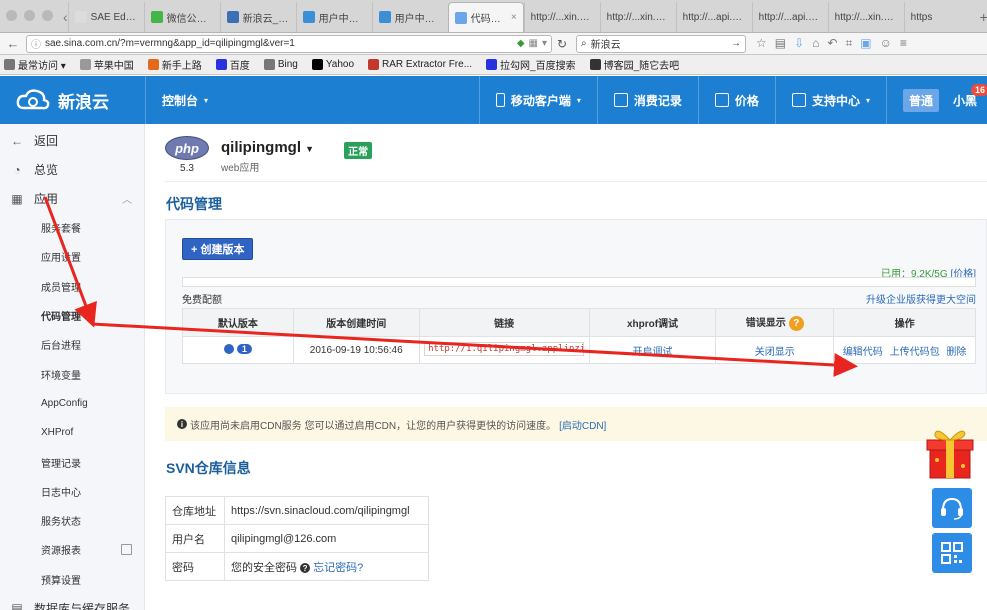  Describe the element at coordinates (72, 286) in the screenshot. I see `sidebar-item: 成员管理` at that location.